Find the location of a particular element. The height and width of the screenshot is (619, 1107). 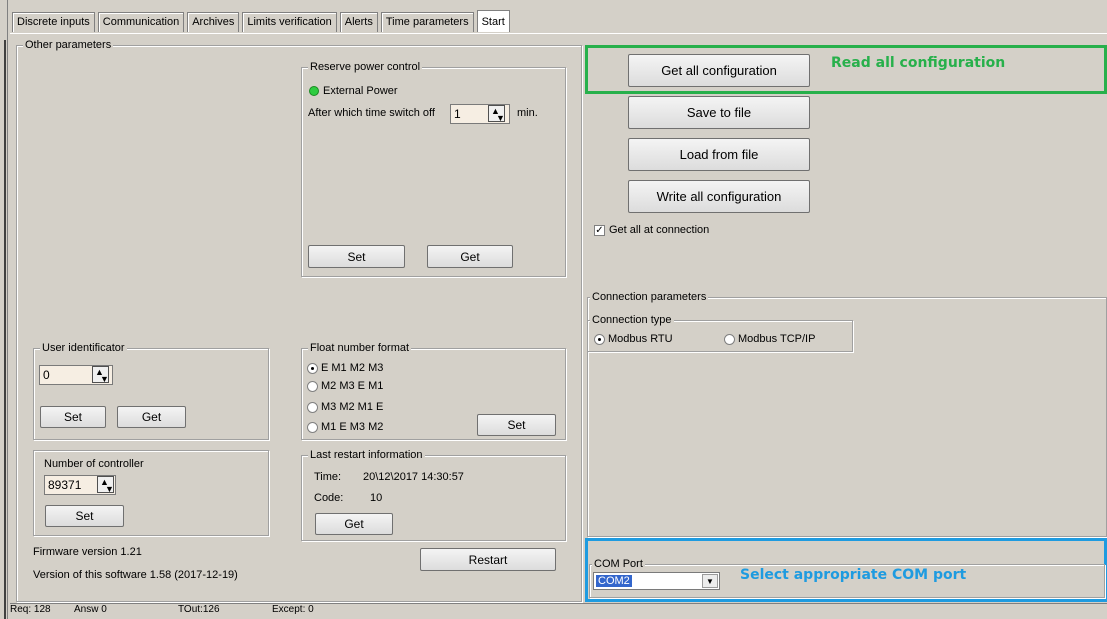

float-option-2: M2 M3 E M1 is located at coordinates (345, 386).